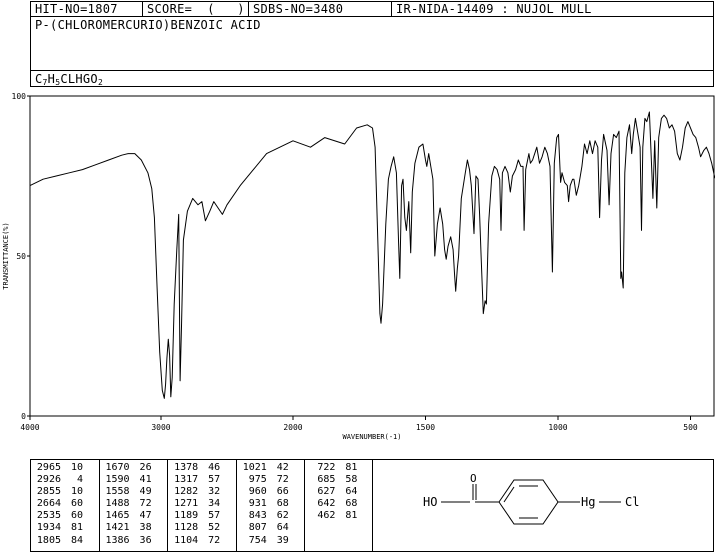 The image size is (715, 557). I want to click on structure-carbonyl-o: O, so click(473, 478).